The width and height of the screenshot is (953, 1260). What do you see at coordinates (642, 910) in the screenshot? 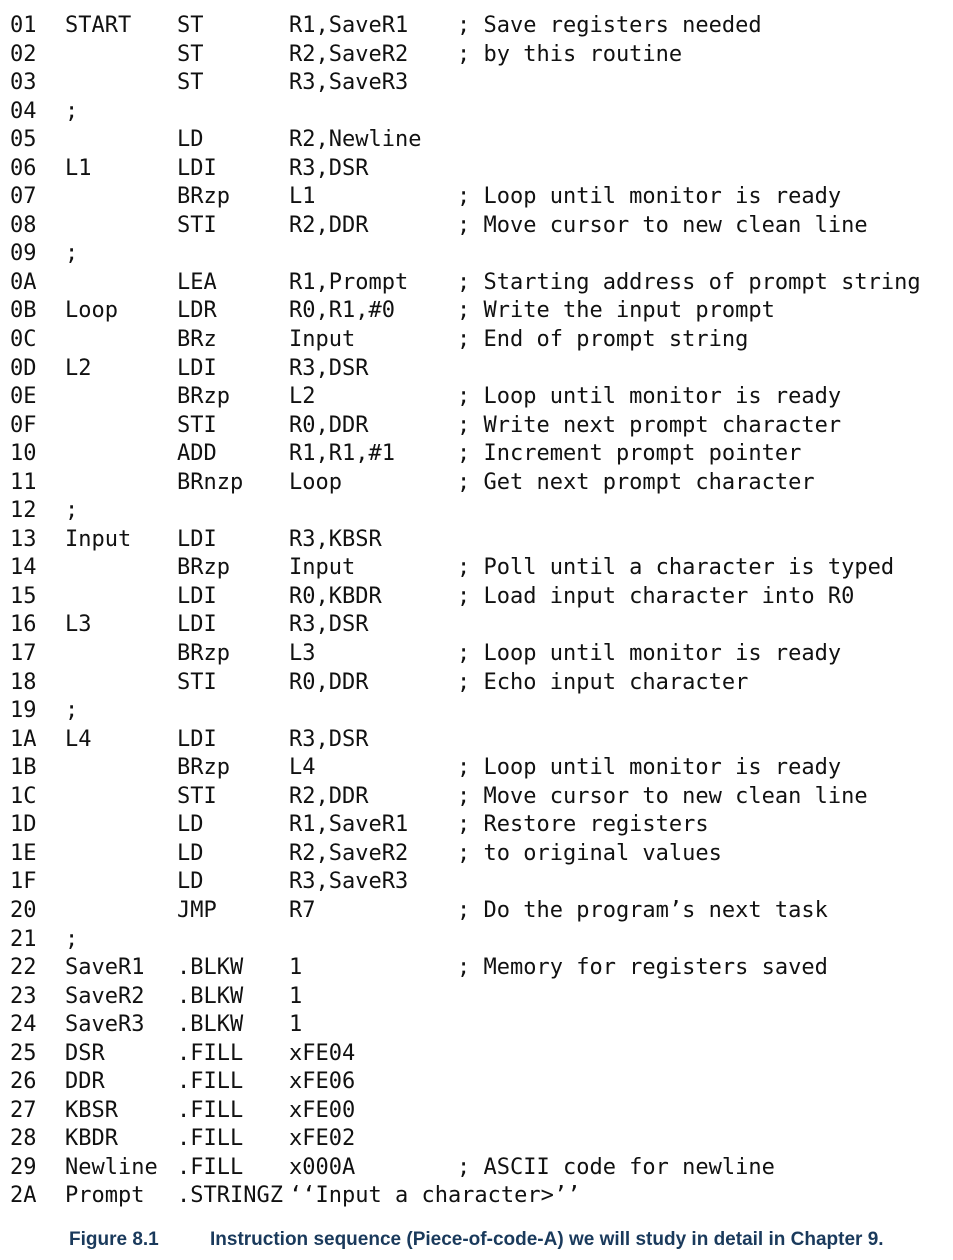
I see `comment-field: ; Do the program’s next task` at bounding box center [642, 910].